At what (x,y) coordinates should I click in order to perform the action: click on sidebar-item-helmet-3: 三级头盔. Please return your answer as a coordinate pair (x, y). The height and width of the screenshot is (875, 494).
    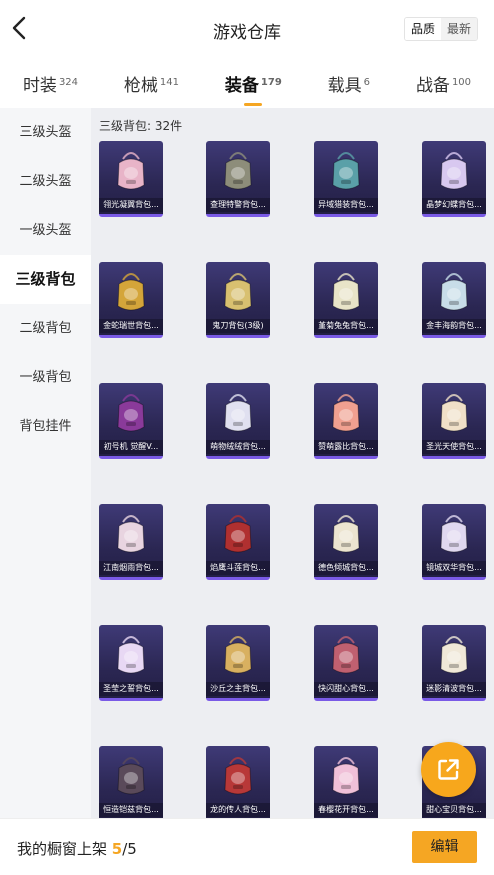
    Looking at the image, I should click on (45, 132).